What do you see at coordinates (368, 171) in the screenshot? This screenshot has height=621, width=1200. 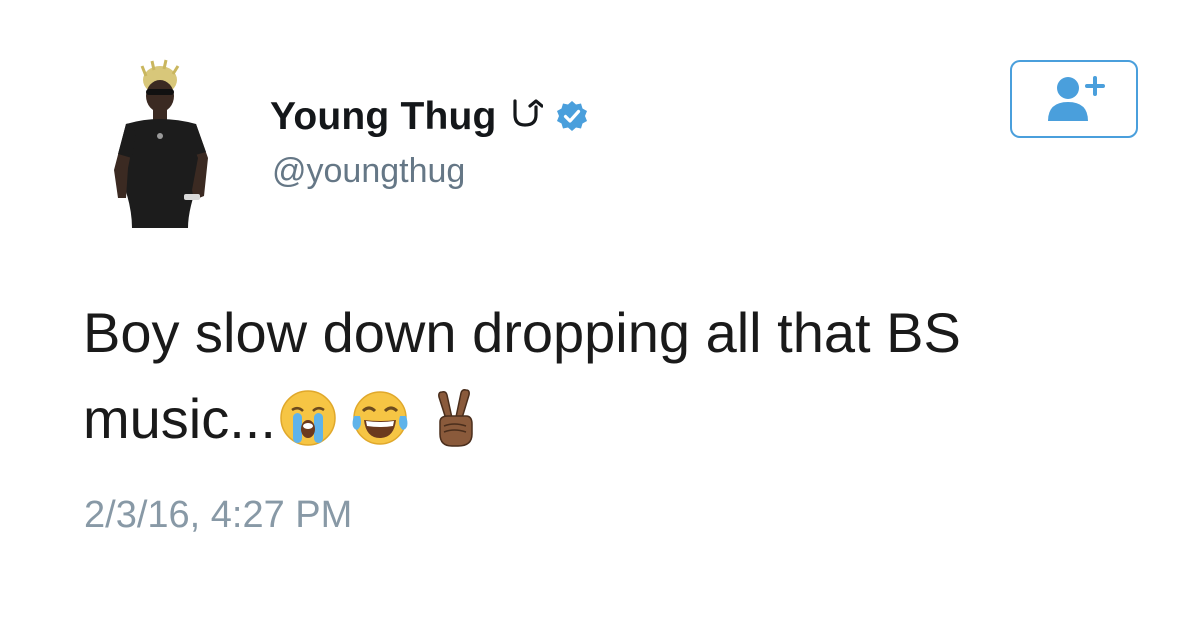 I see `author-handle: @youngthug` at bounding box center [368, 171].